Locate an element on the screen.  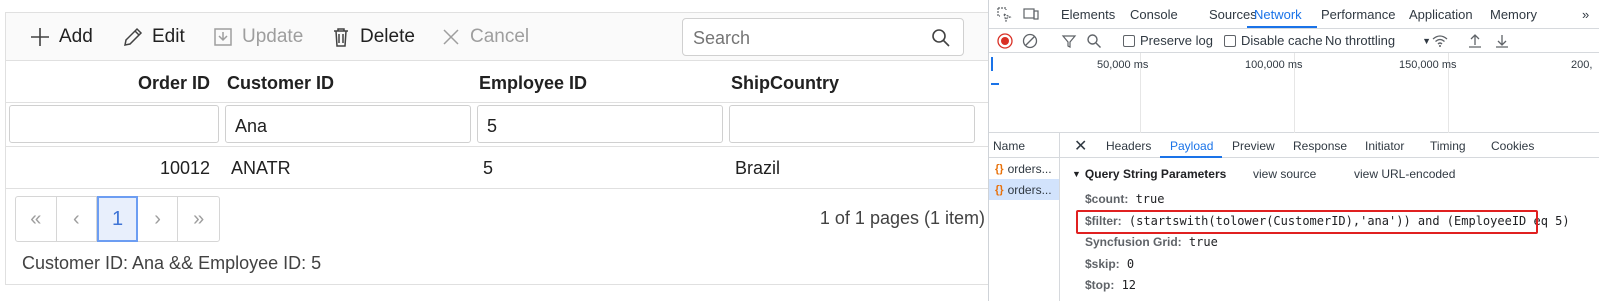
param-syncfusion-grid: Syncfusion Grid: true is located at coordinates (1151, 242).